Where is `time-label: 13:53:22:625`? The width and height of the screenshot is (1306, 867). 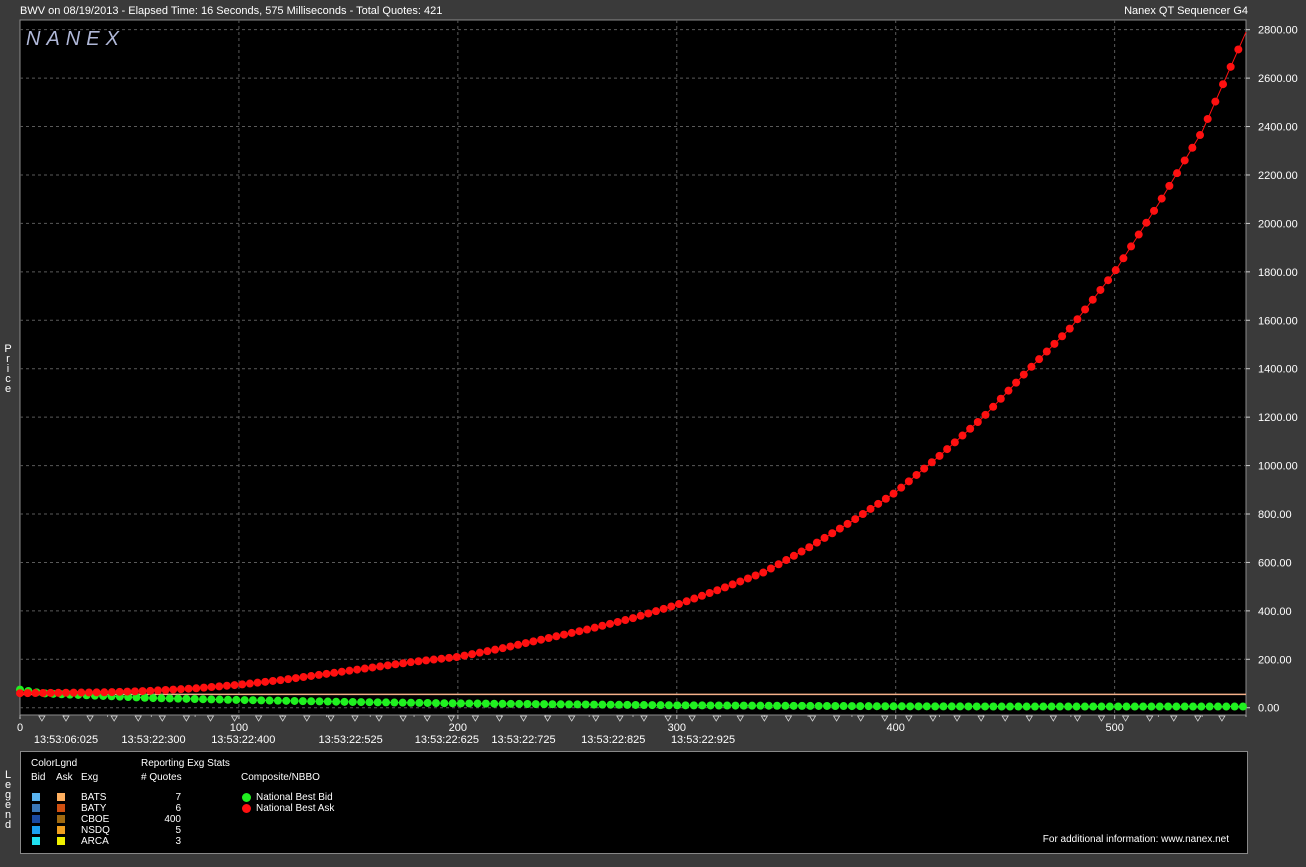
time-label: 13:53:22:625 is located at coordinates (447, 740).